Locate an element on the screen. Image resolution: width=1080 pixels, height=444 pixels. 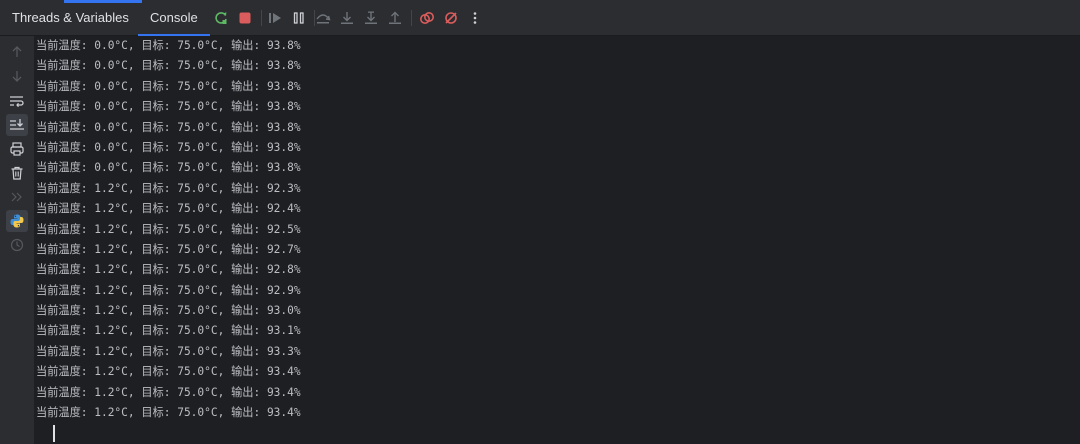
more-options-icon is located at coordinates (475, 18).